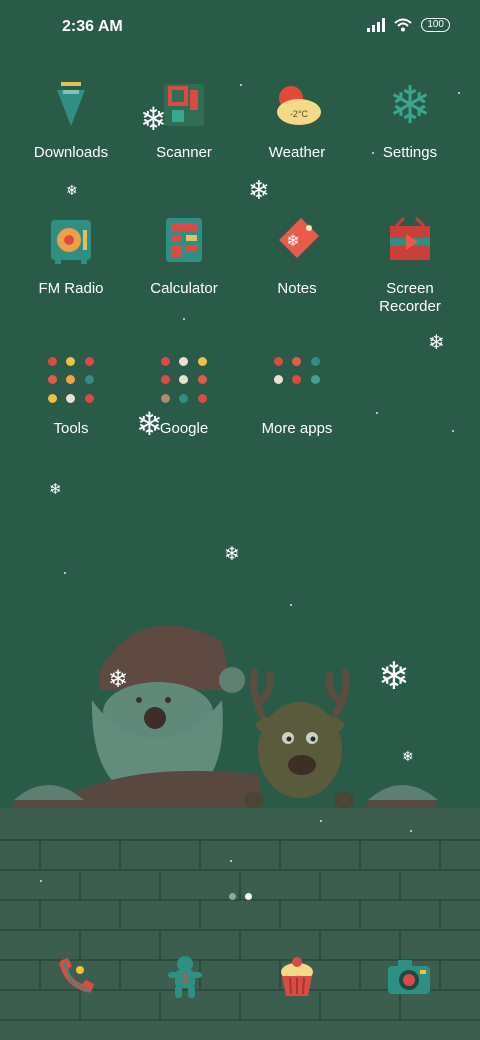  I want to click on folder-tools: Tools, so click(71, 393).